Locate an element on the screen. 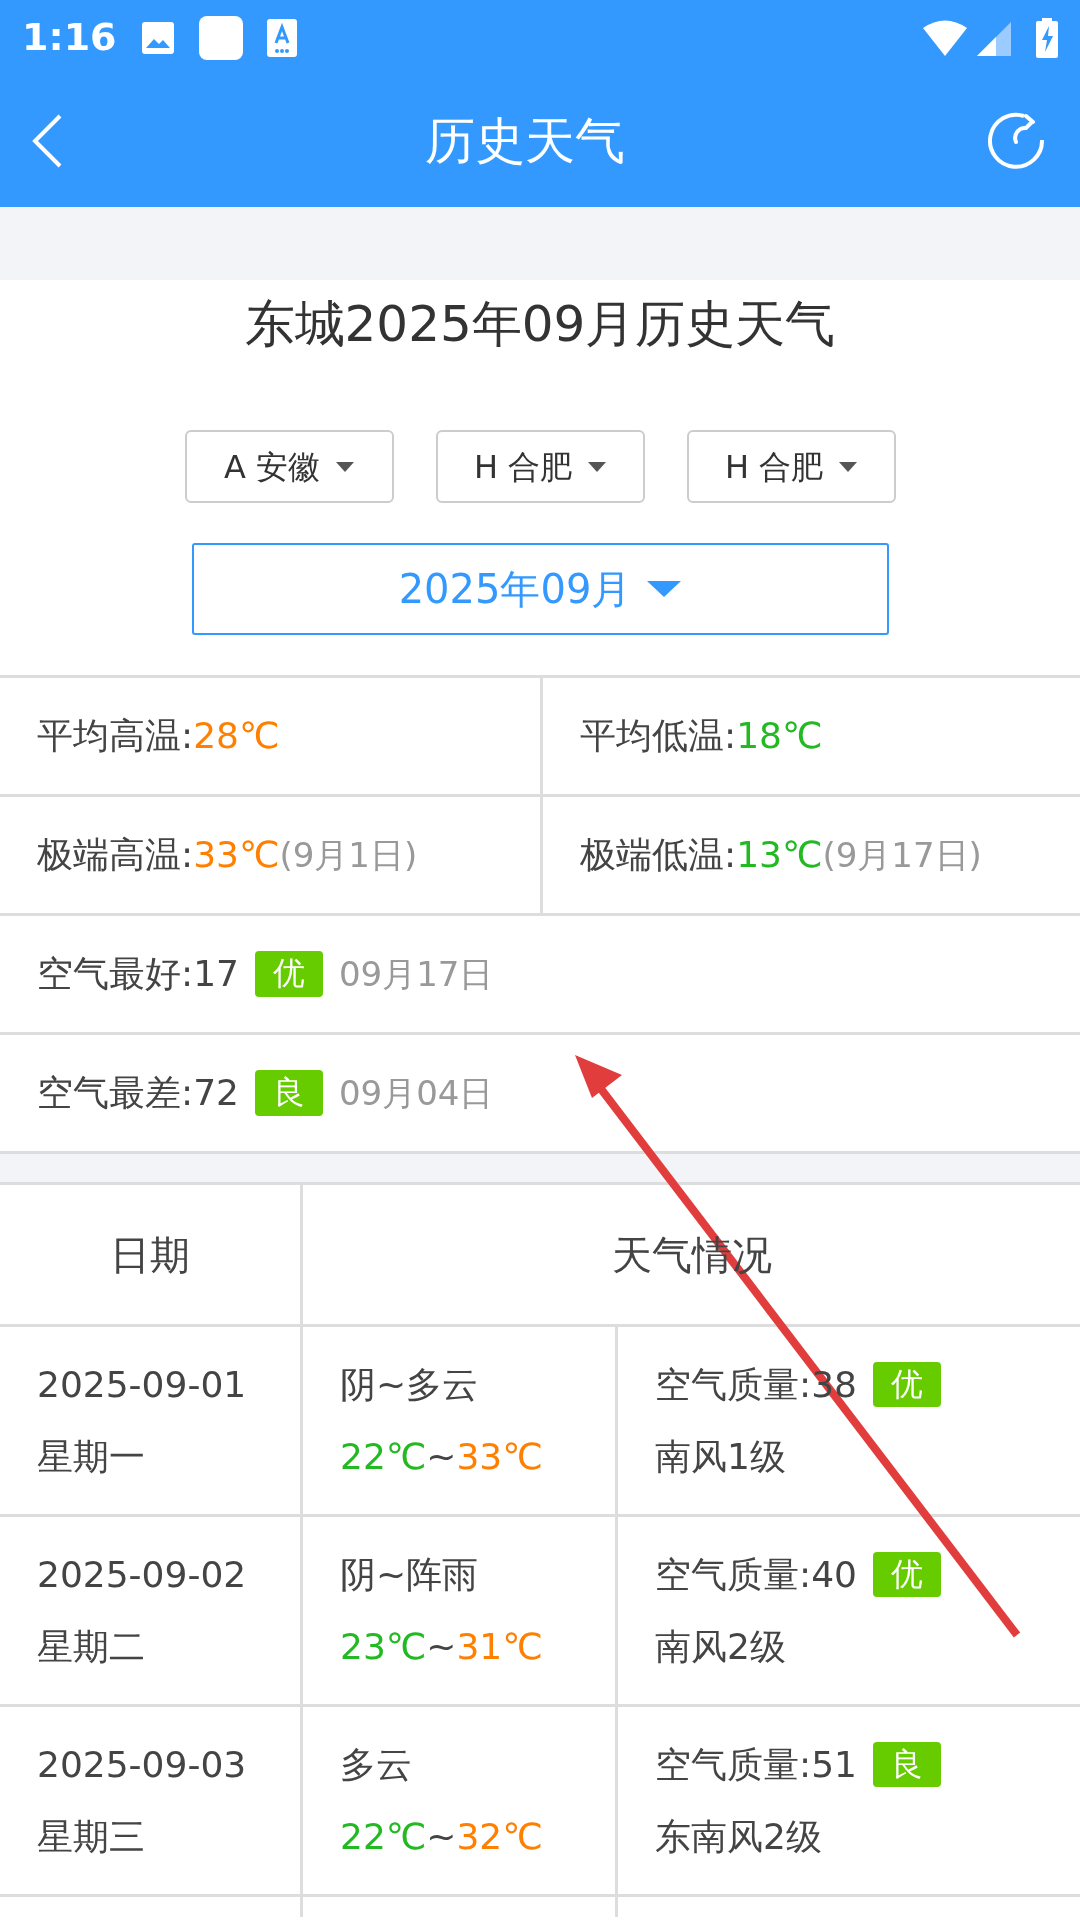 The height and width of the screenshot is (1920, 1080). stat-text: 极端高温:33℃(9月1日) is located at coordinates (227, 855).